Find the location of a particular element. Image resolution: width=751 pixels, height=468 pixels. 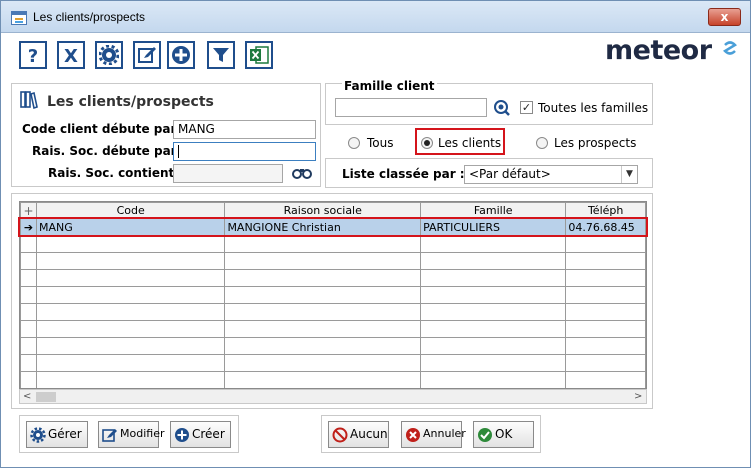

excel-icon is located at coordinates (259, 55).